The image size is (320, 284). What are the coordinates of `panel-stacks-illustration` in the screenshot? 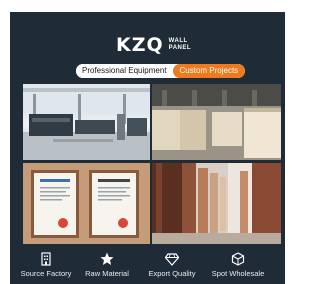 It's located at (216, 122).